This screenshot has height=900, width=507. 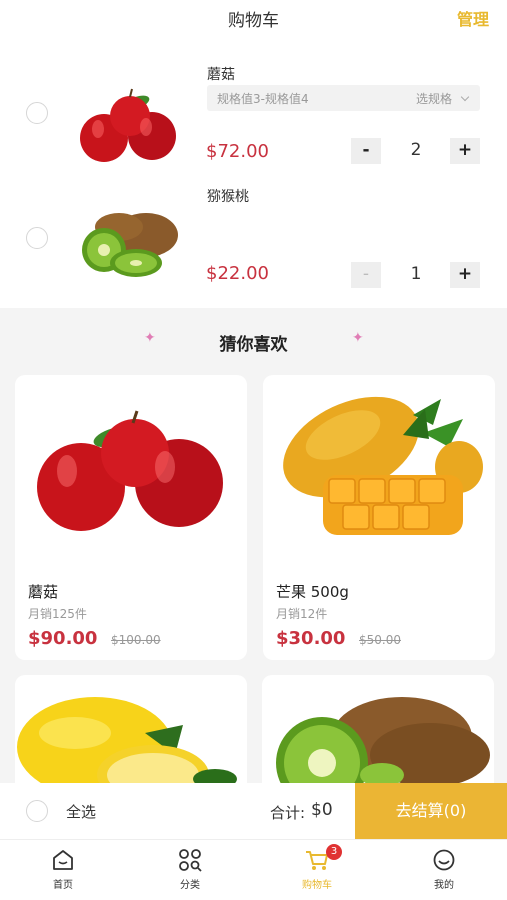 I want to click on chevron-down-icon, so click(x=465, y=97).